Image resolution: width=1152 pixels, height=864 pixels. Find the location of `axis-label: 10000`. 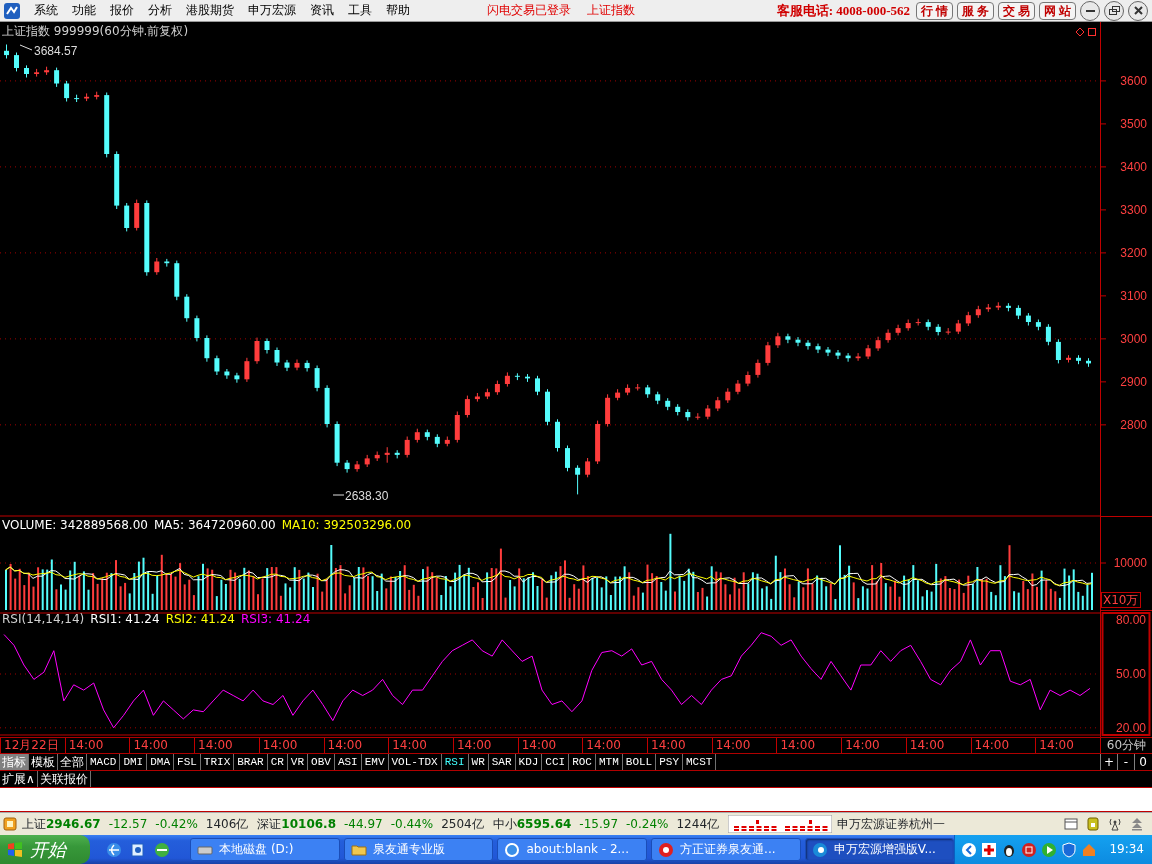

axis-label: 10000 is located at coordinates (1130, 563).